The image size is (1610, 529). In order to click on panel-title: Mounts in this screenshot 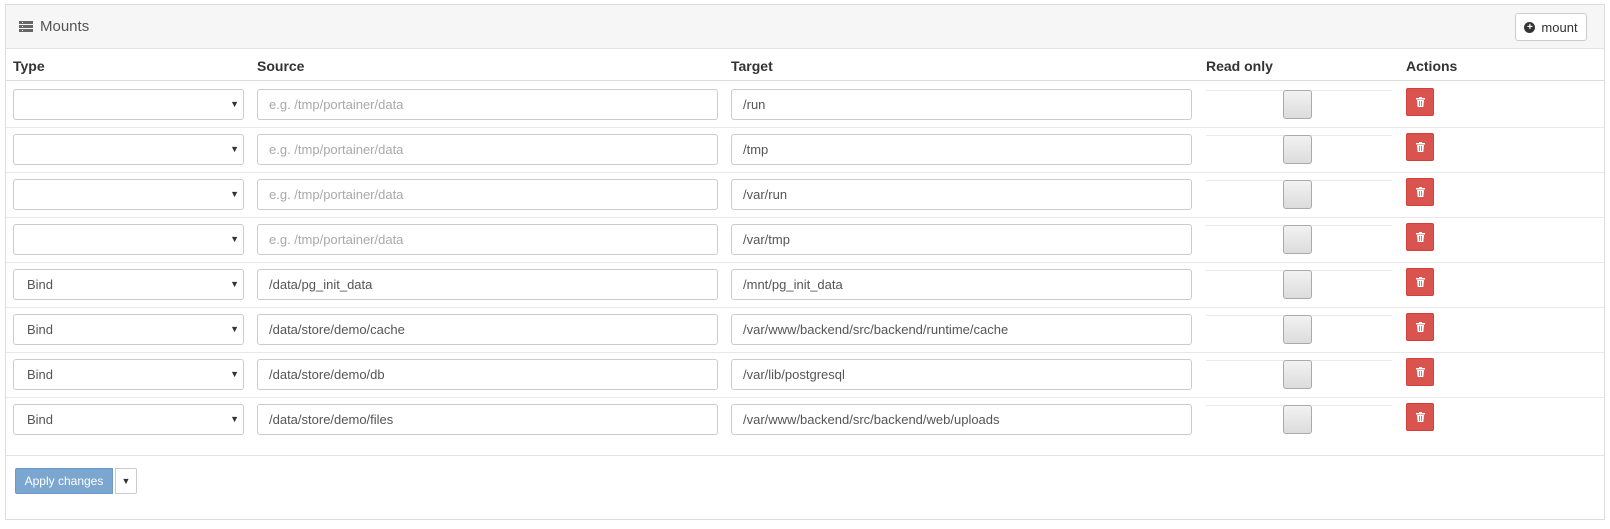, I will do `click(65, 26)`.